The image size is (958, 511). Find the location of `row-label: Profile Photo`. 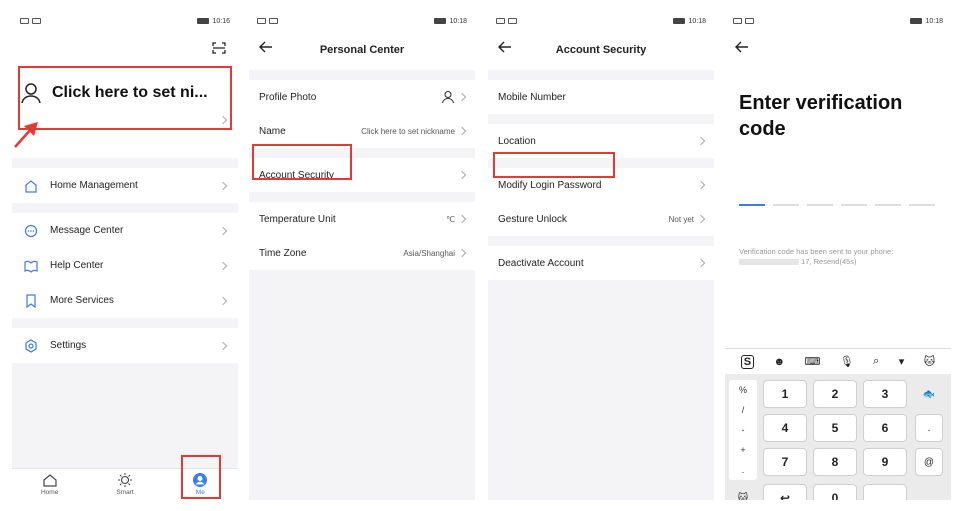

row-label: Profile Photo is located at coordinates (288, 97).